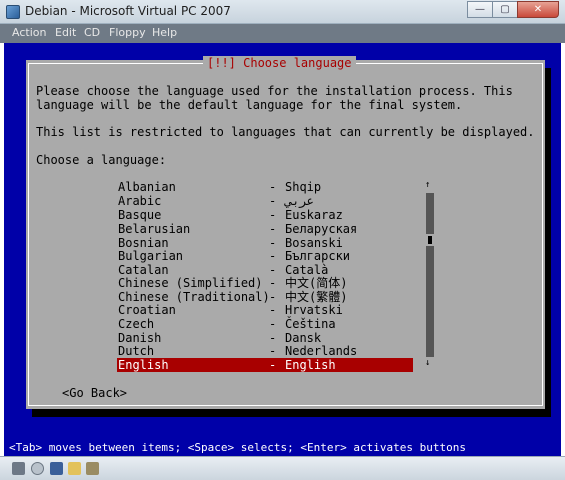 The image size is (565, 480). What do you see at coordinates (164, 32) in the screenshot?
I see `menu-help: Help` at bounding box center [164, 32].